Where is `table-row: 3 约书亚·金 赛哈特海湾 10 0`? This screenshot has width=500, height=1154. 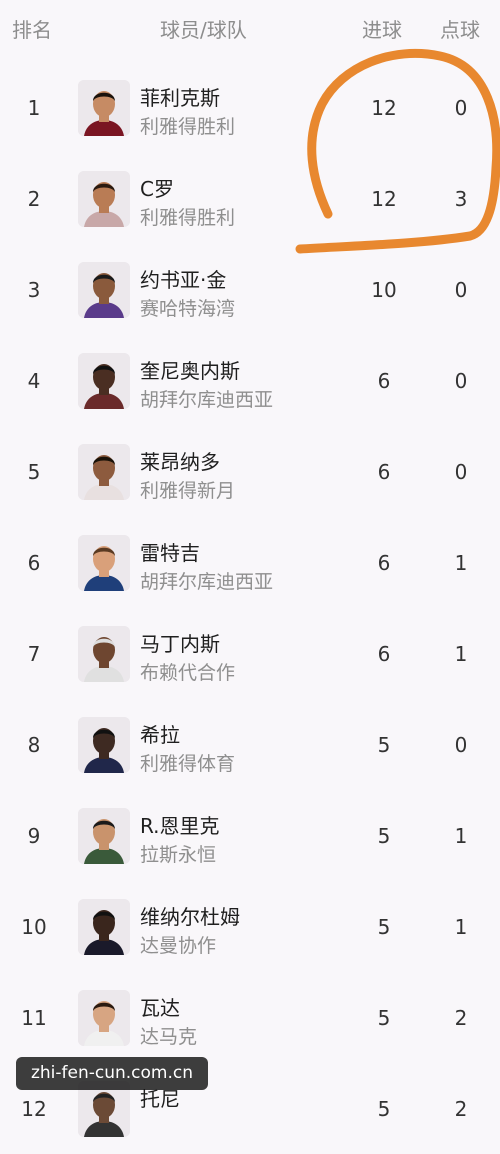
table-row: 3 约书亚·金 赛哈特海湾 10 0 is located at coordinates (250, 289).